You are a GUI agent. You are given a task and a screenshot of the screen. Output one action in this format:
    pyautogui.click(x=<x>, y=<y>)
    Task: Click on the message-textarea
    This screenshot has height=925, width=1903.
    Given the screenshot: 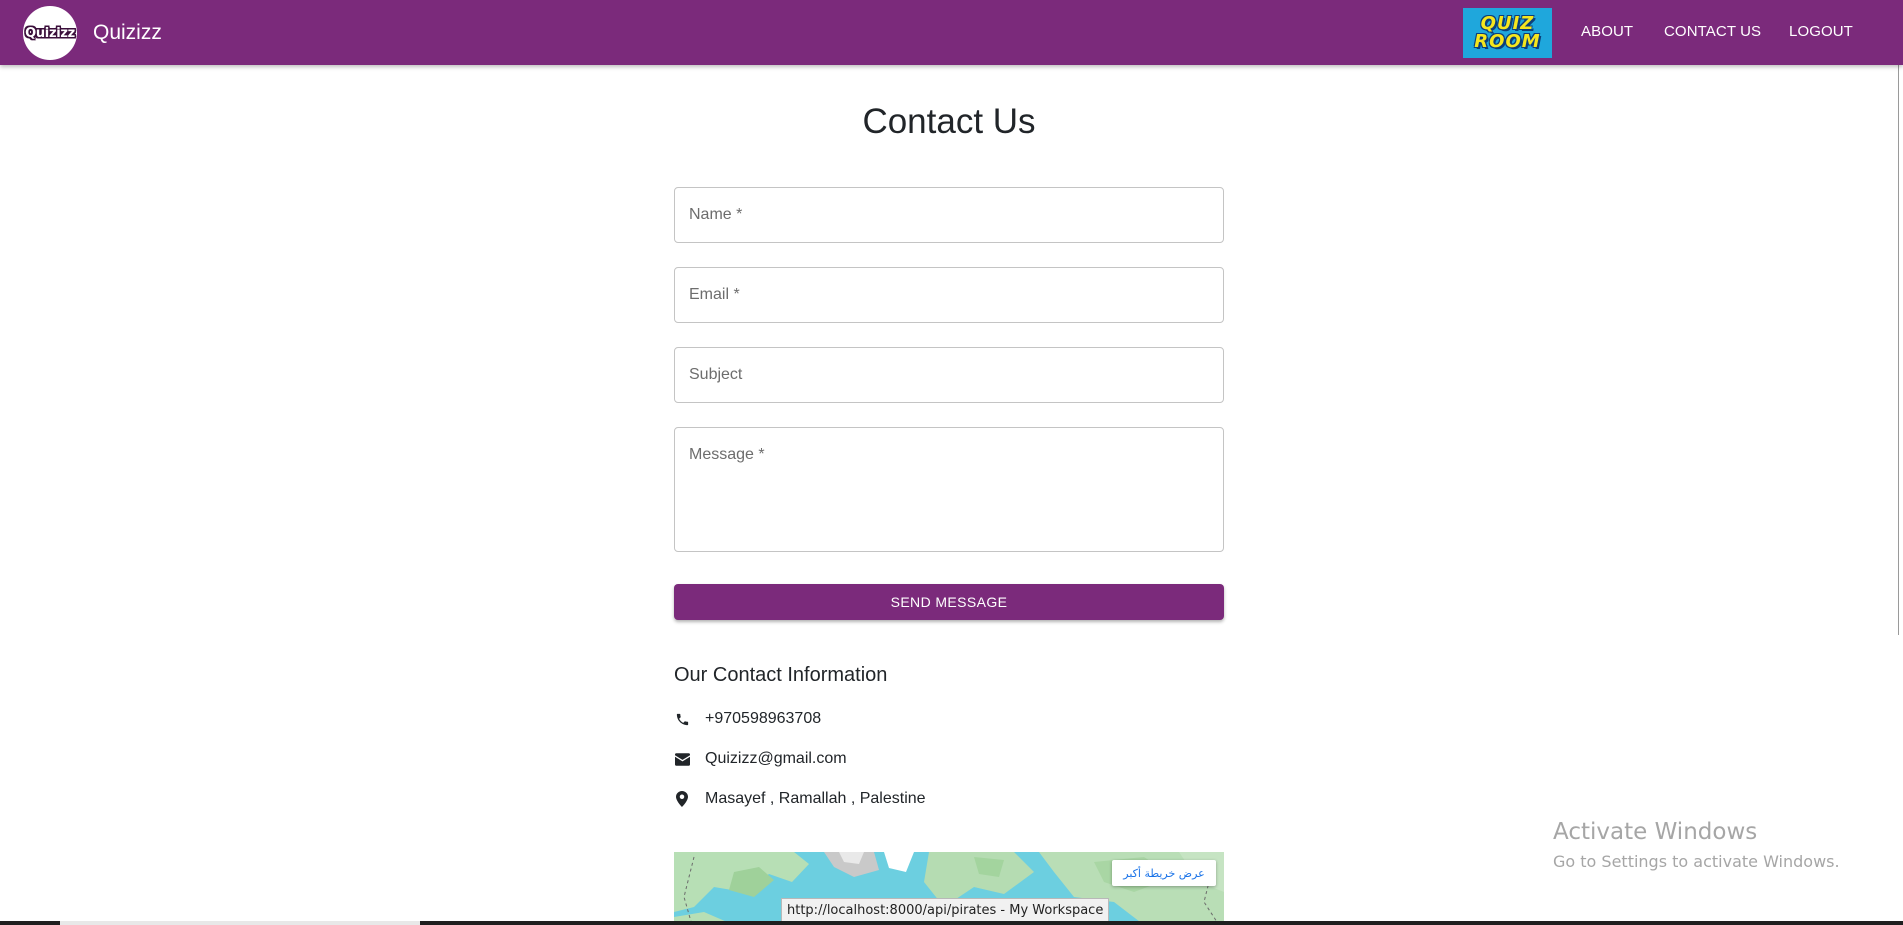 What is the action you would take?
    pyautogui.click(x=949, y=489)
    